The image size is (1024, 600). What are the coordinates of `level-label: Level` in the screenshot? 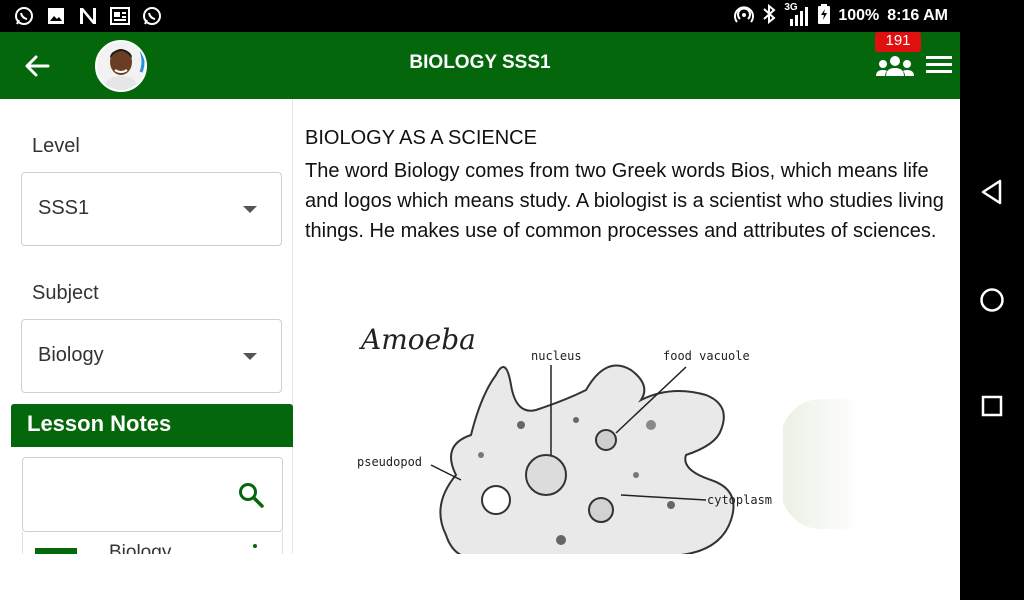 It's located at (56, 146).